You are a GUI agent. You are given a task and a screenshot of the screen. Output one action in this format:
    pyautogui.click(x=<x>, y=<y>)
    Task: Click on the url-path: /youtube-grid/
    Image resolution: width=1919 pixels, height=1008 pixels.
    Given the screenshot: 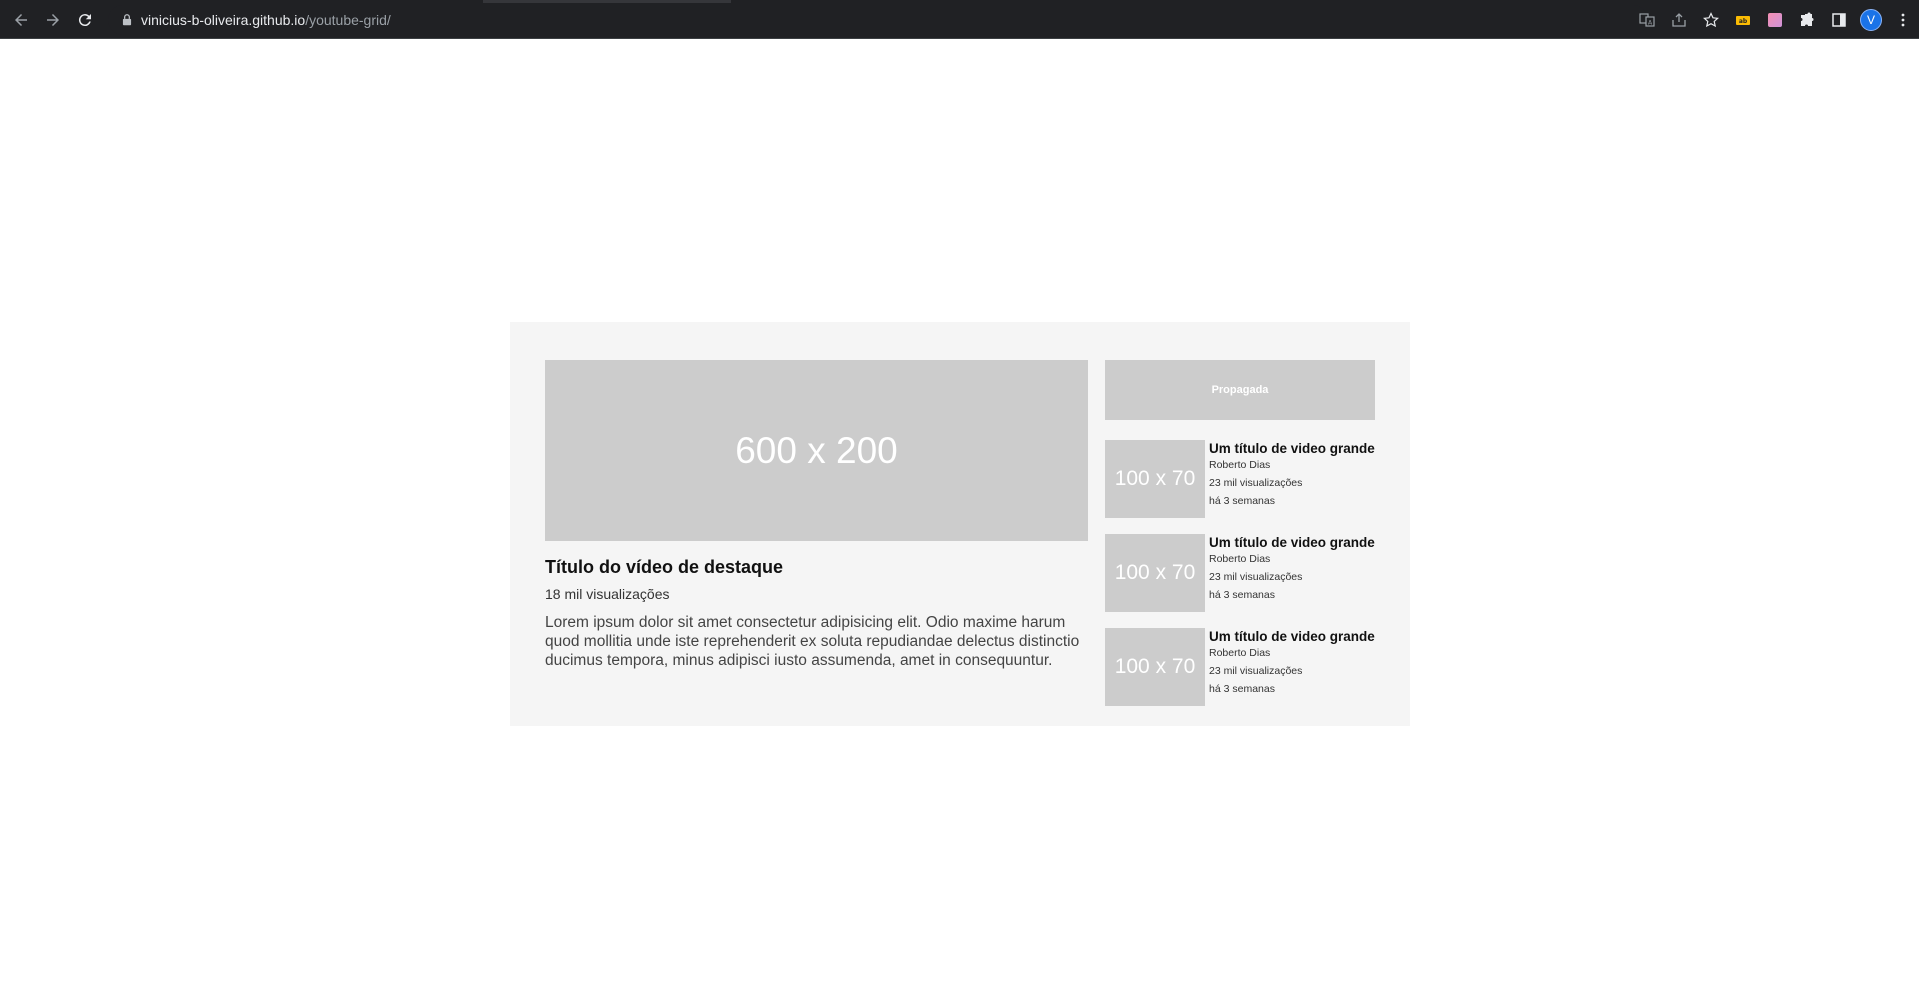 What is the action you would take?
    pyautogui.click(x=348, y=20)
    